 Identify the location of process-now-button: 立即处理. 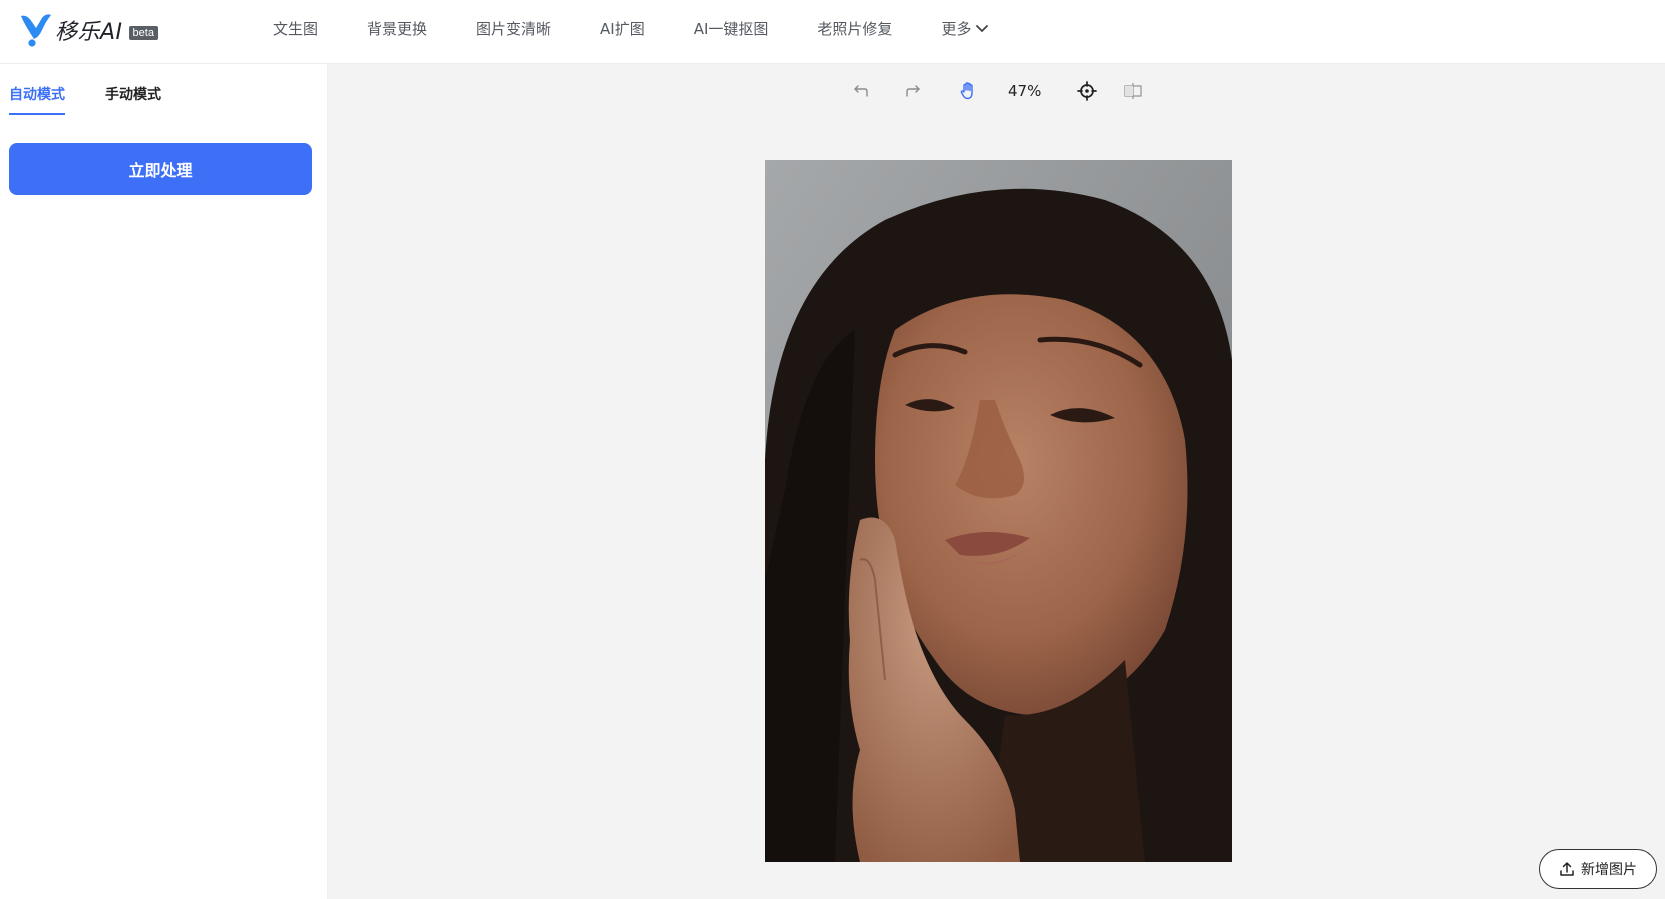
(160, 169).